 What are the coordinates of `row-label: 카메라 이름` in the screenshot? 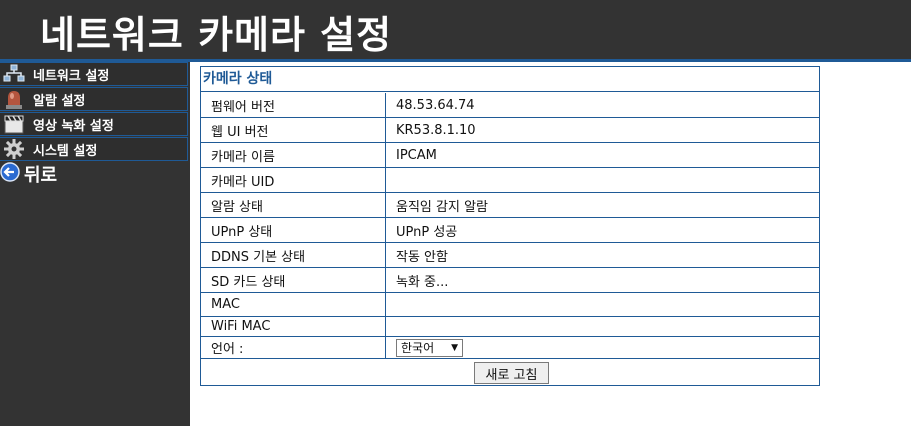 It's located at (293, 155).